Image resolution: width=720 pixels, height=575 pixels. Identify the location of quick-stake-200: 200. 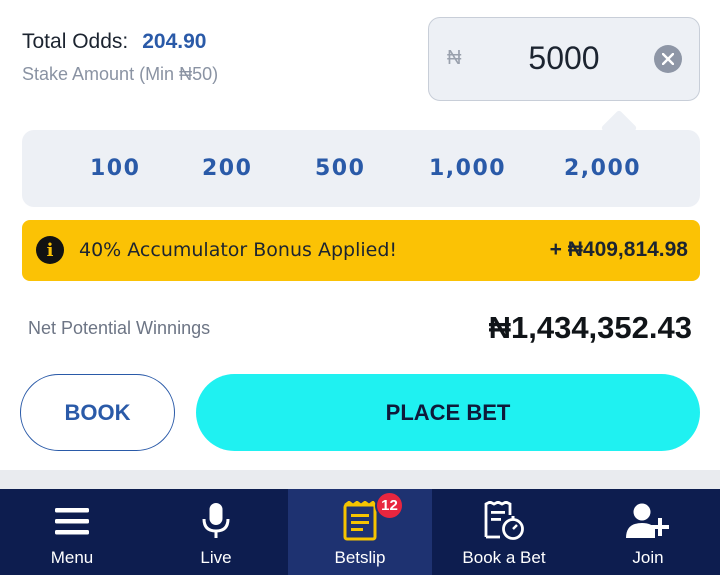
(227, 168).